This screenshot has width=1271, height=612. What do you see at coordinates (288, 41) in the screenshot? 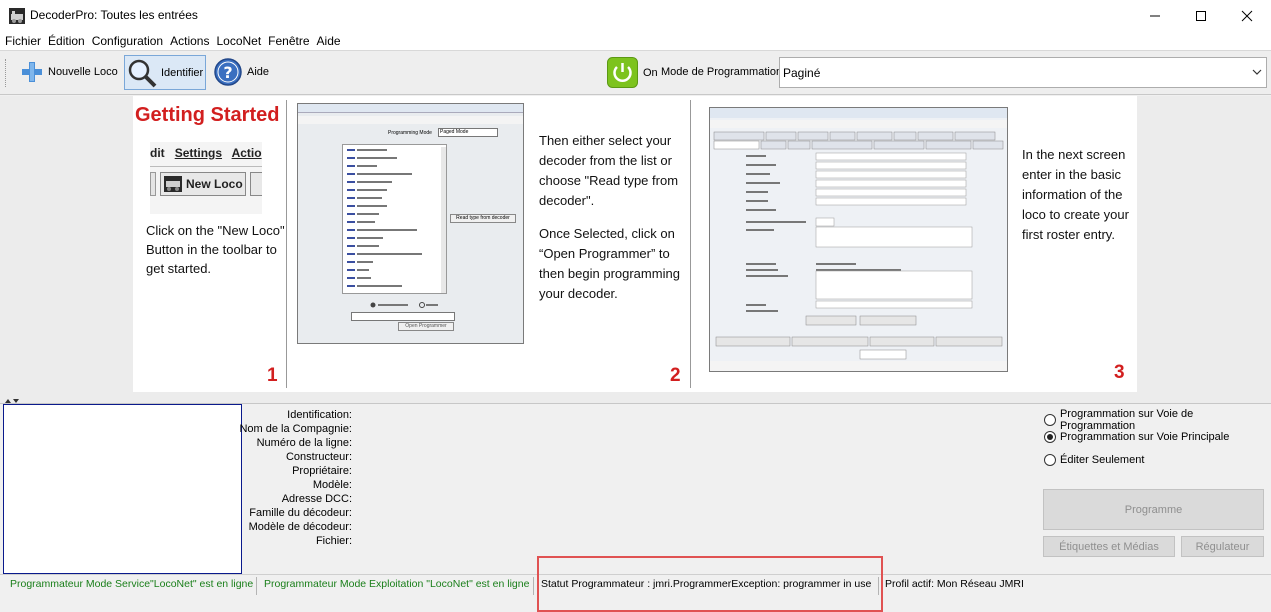
I see `menu-fenetre: Fenêtre` at bounding box center [288, 41].